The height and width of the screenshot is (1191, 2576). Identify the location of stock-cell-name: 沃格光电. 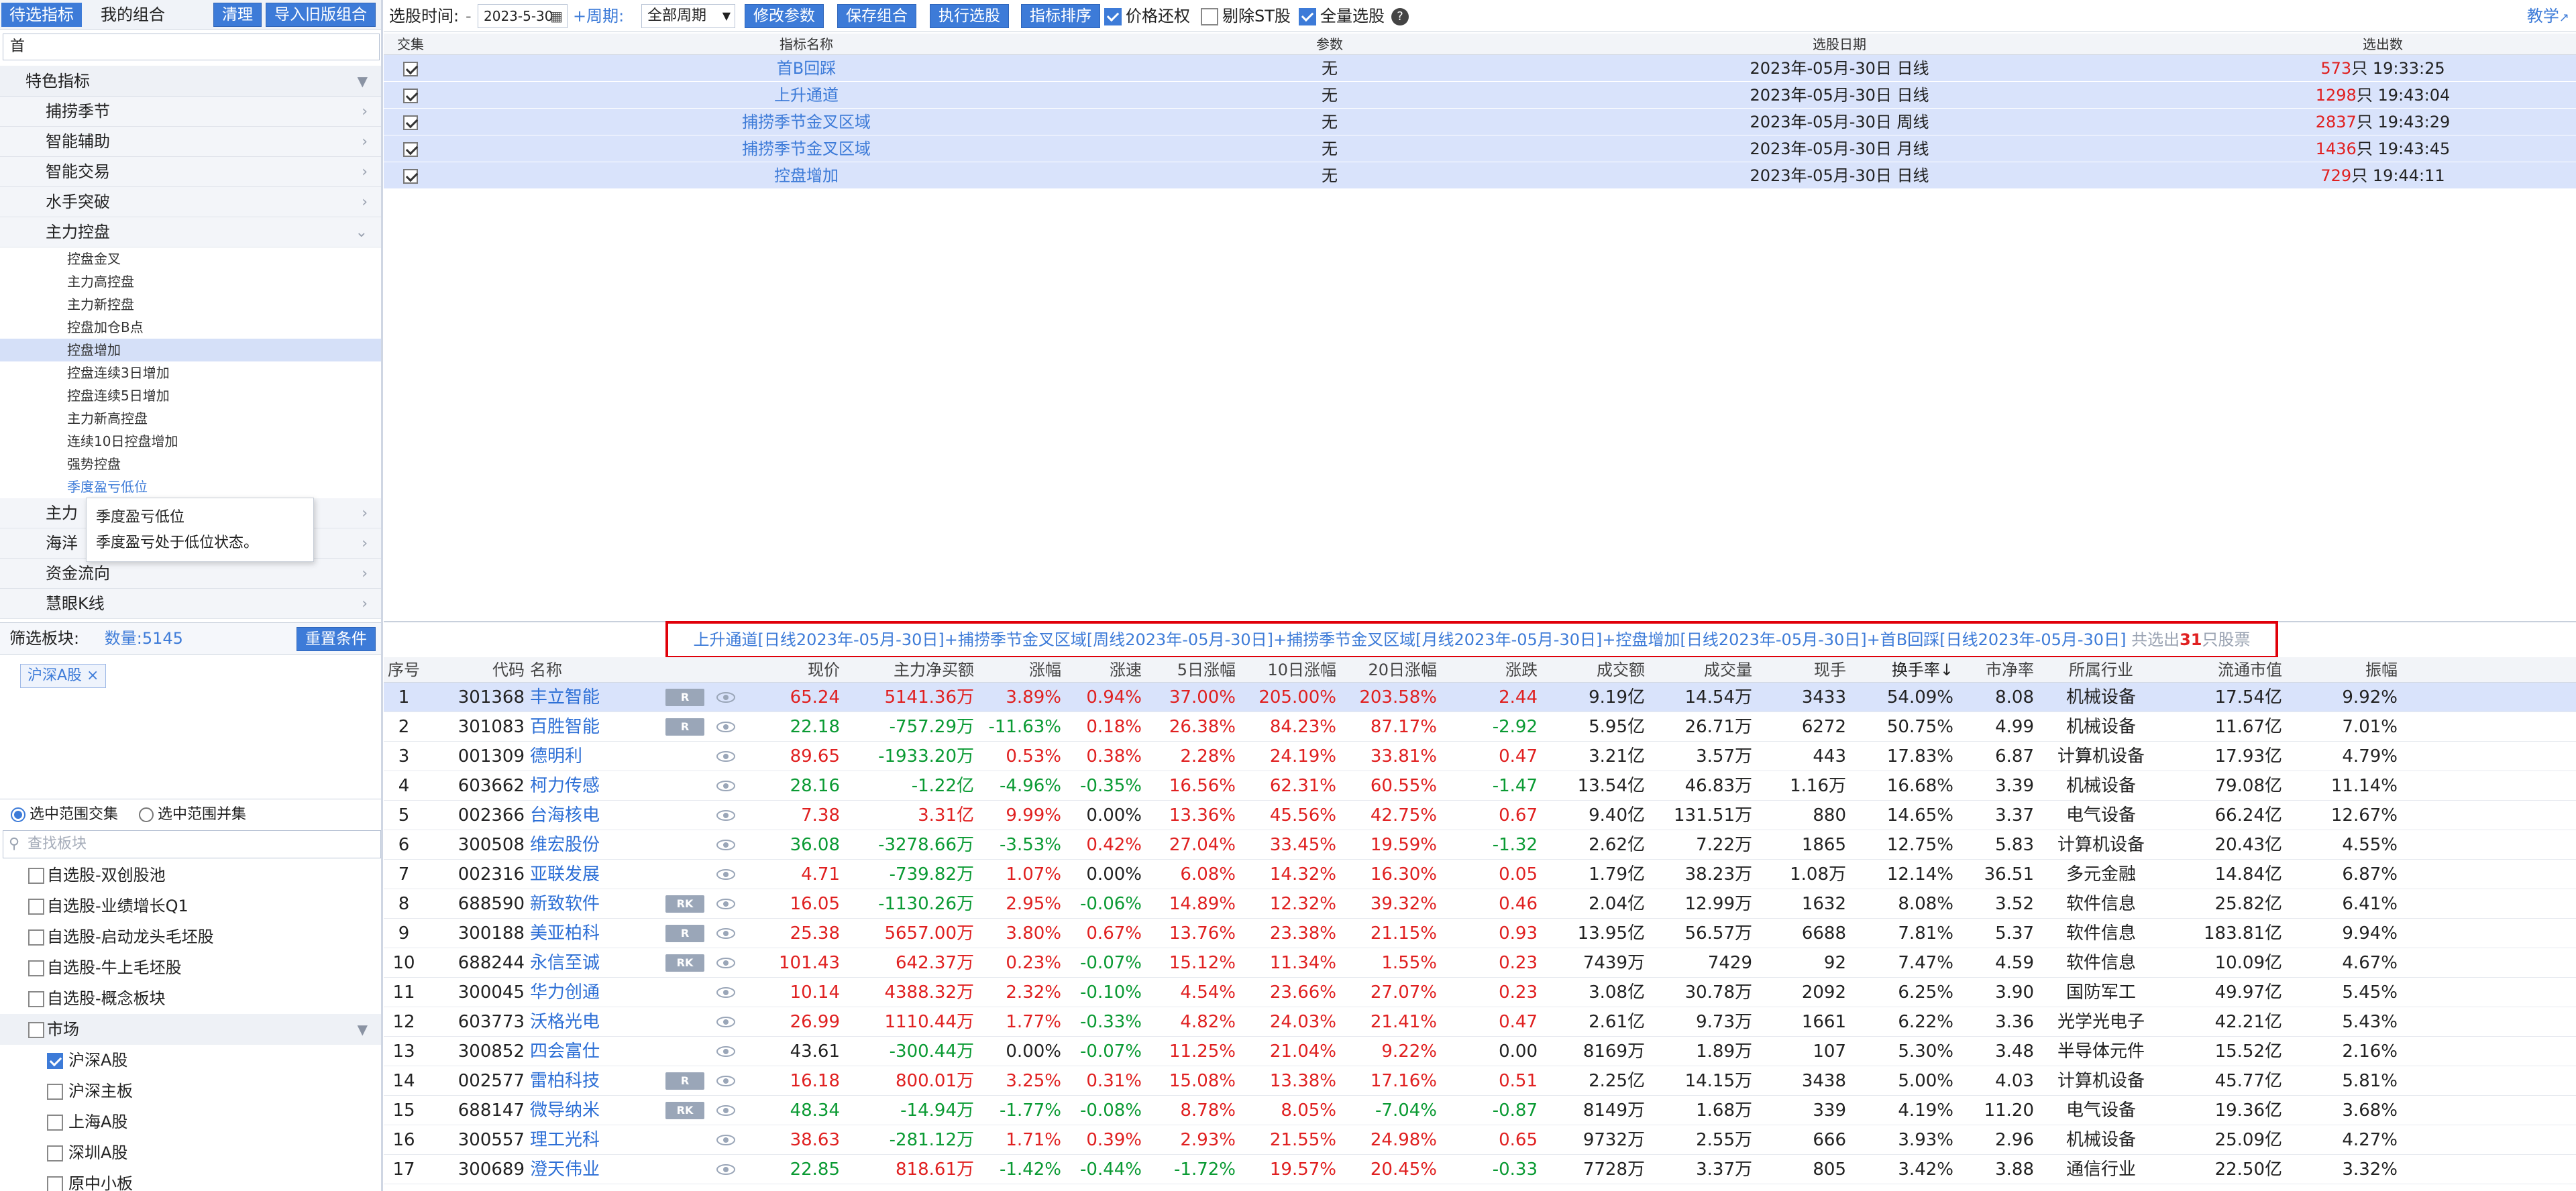
(593, 1022).